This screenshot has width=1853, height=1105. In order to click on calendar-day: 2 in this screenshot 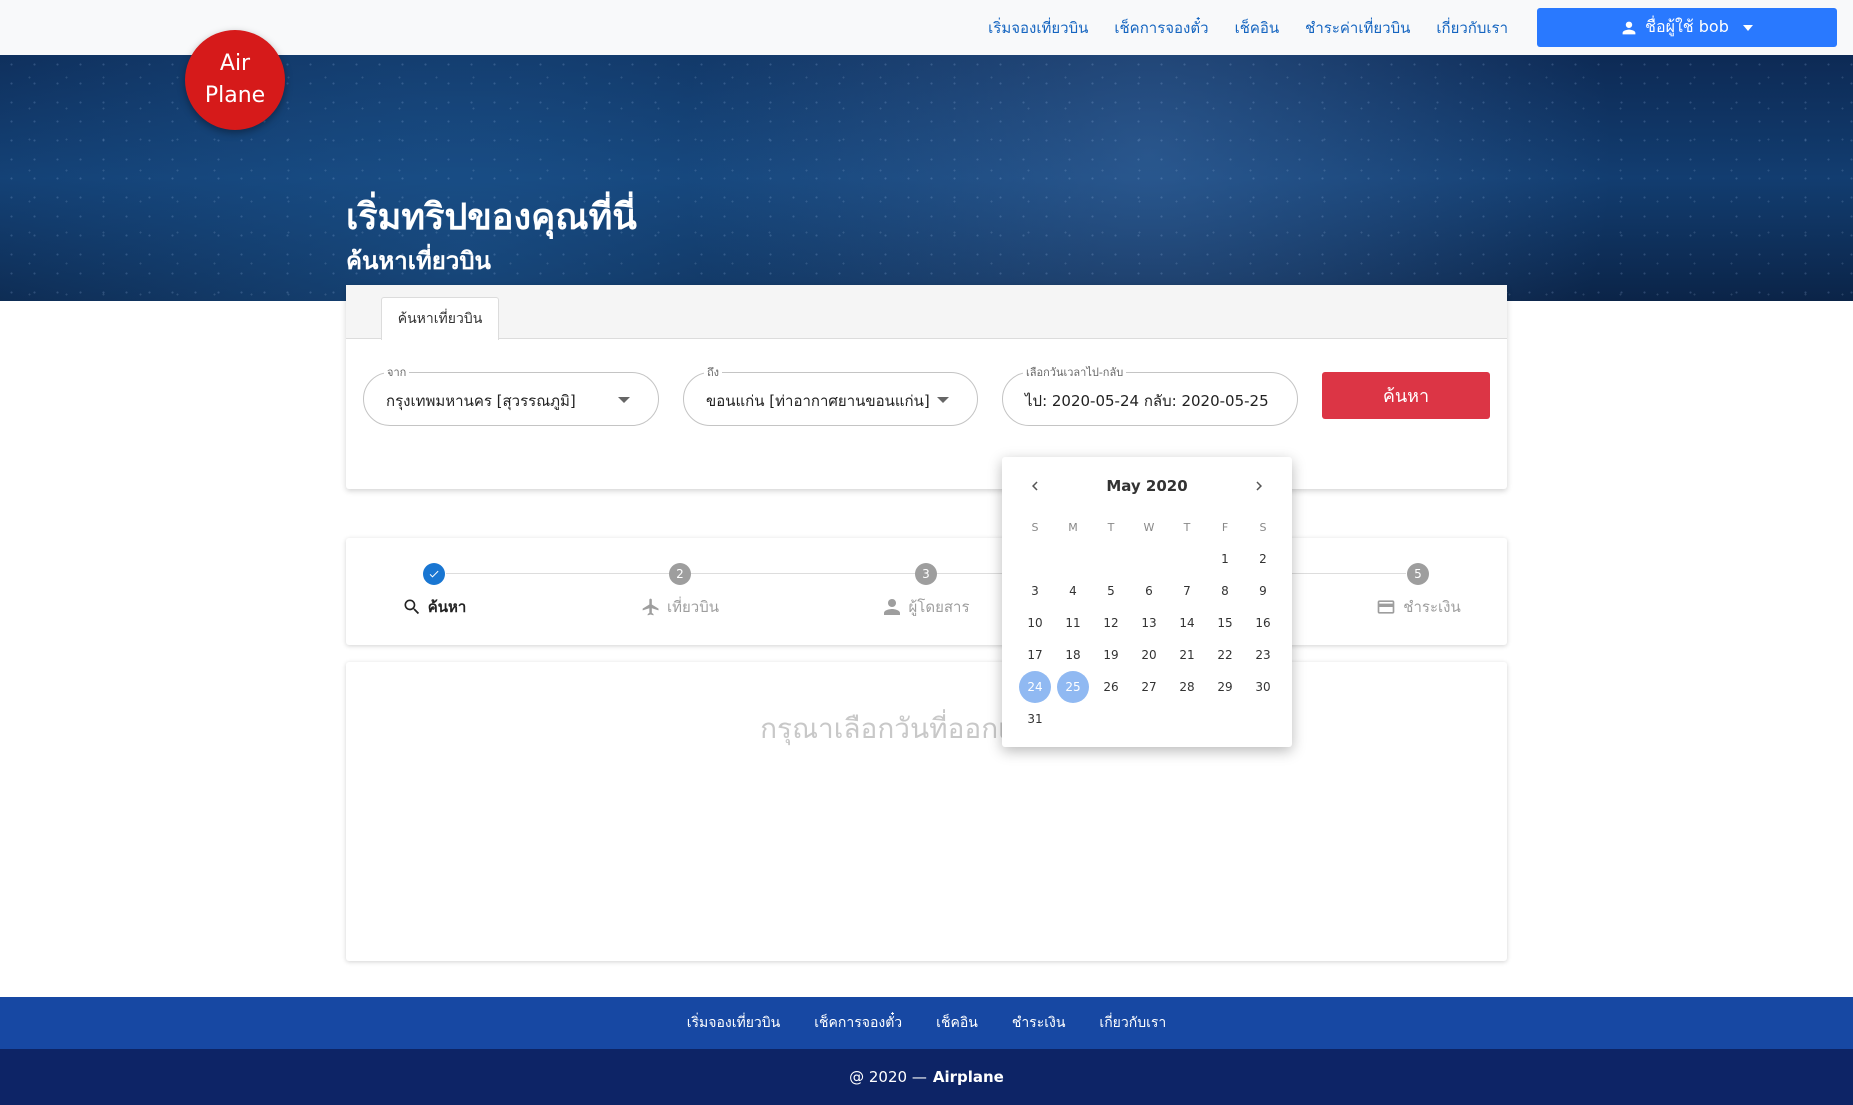, I will do `click(1263, 559)`.